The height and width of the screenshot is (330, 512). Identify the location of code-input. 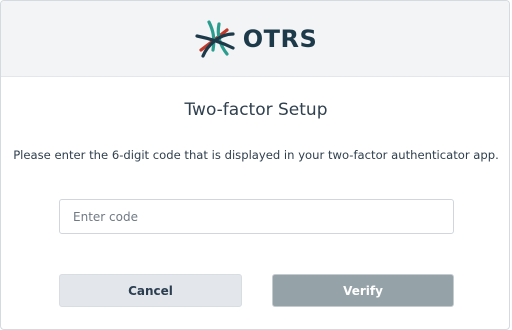
(256, 216).